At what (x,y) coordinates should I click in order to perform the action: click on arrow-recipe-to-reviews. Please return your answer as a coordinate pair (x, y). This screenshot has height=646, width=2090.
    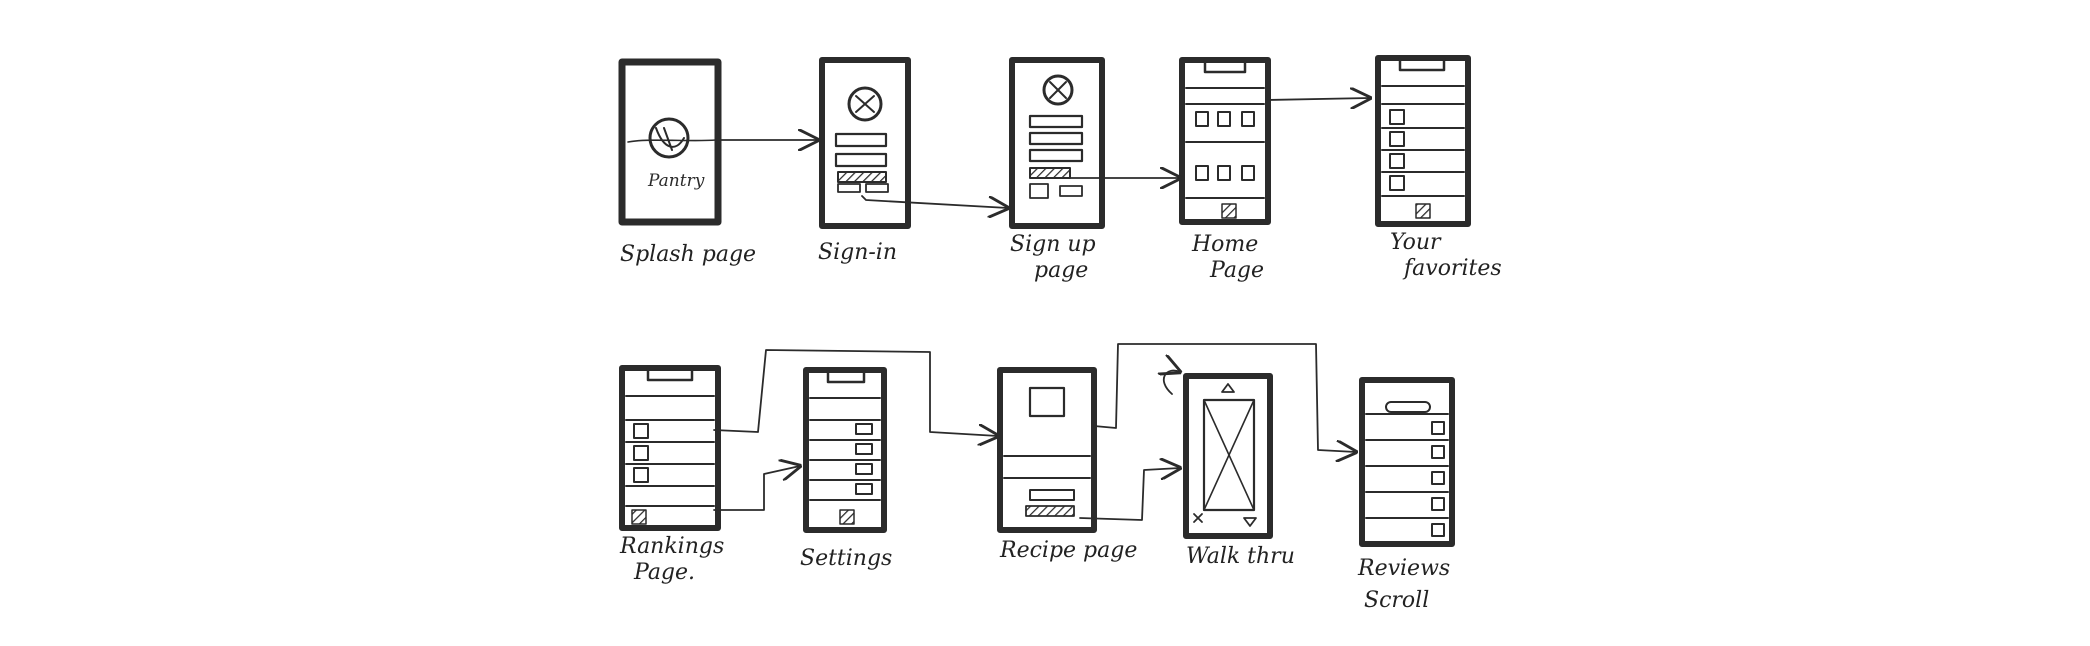
    Looking at the image, I should click on (1224, 397).